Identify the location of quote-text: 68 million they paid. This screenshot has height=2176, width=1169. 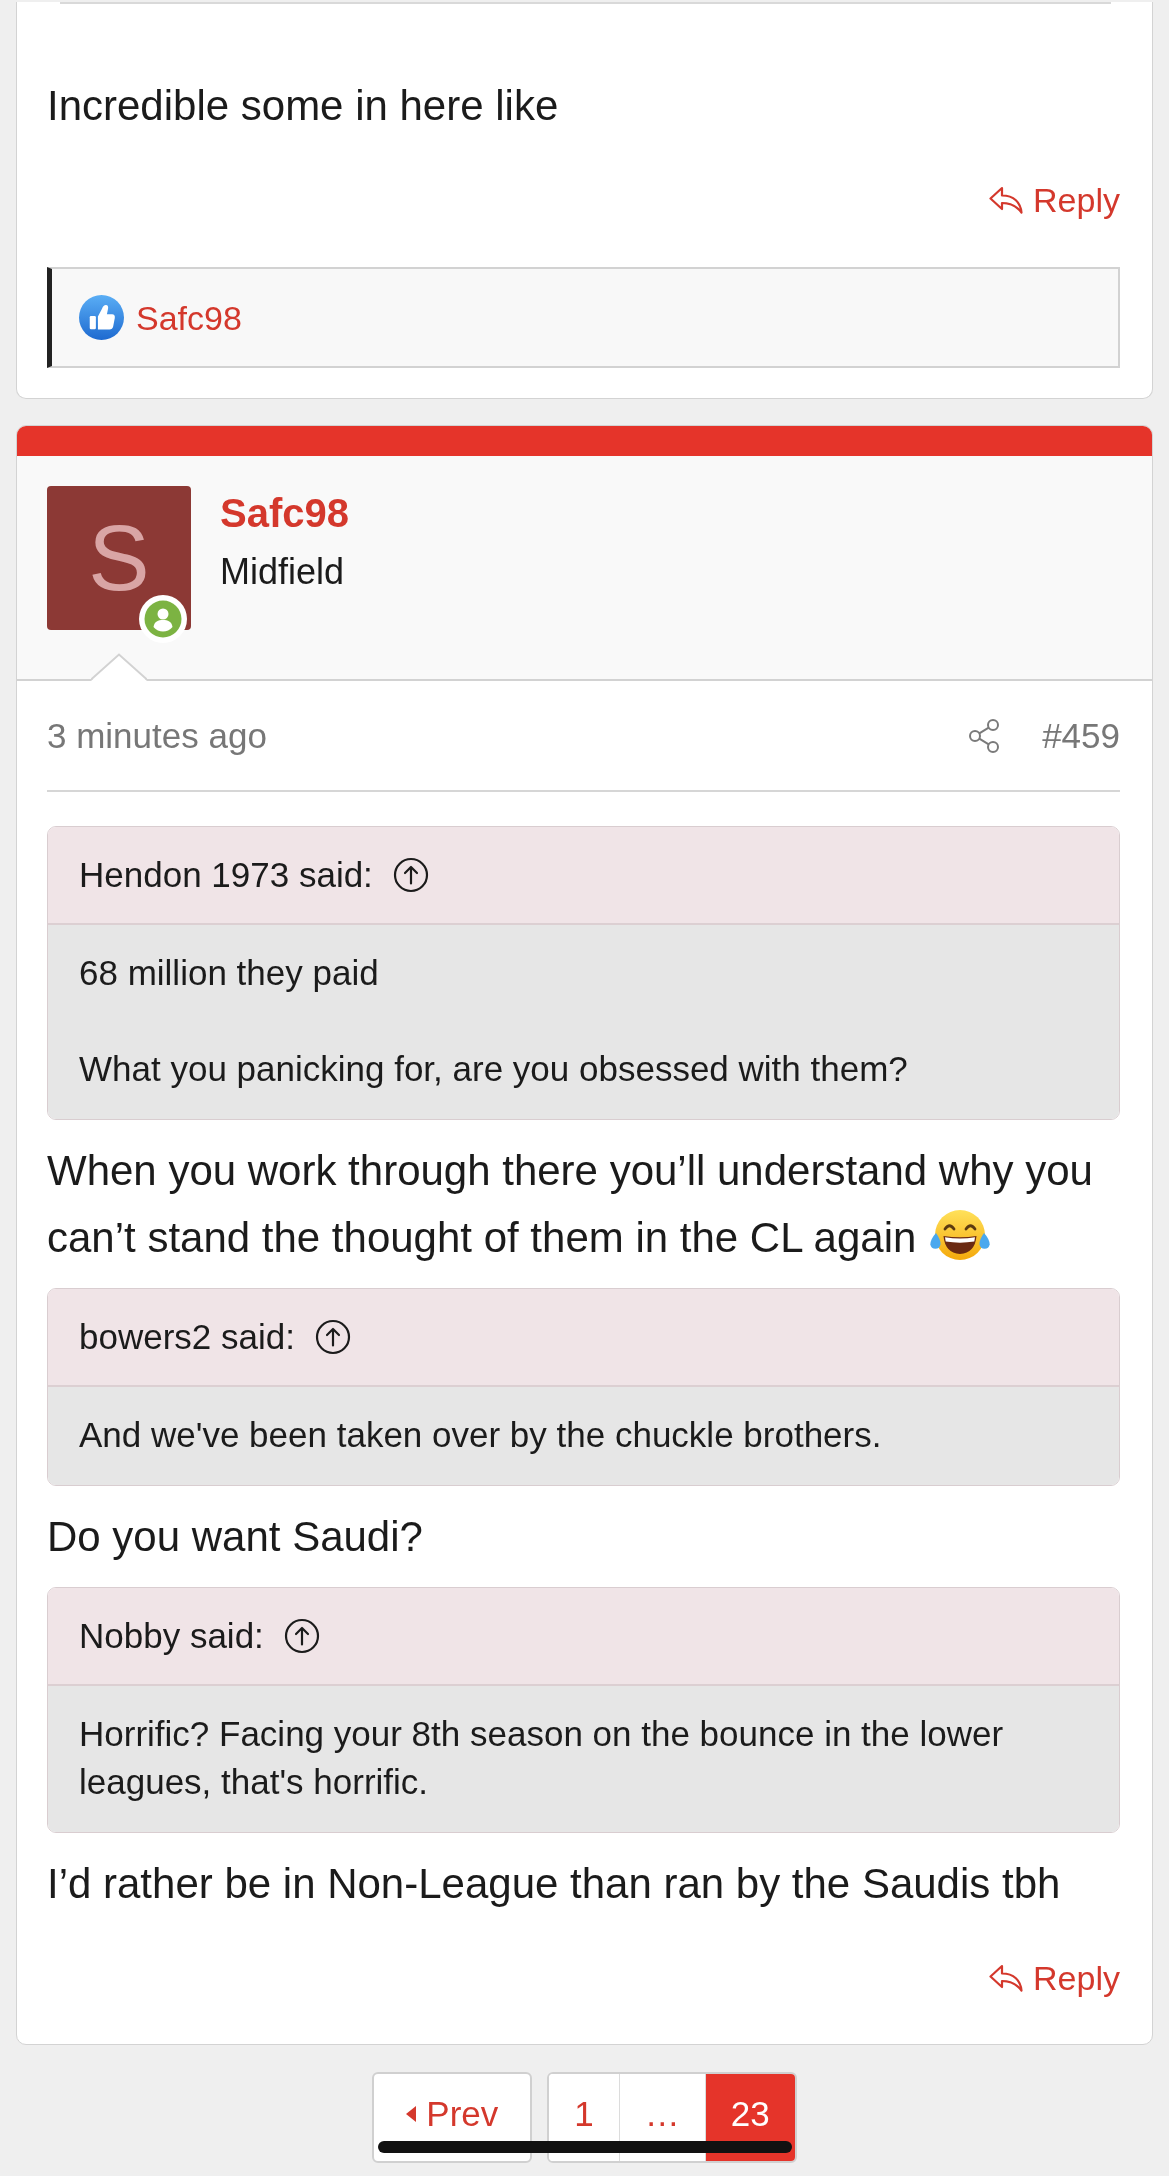
(229, 973).